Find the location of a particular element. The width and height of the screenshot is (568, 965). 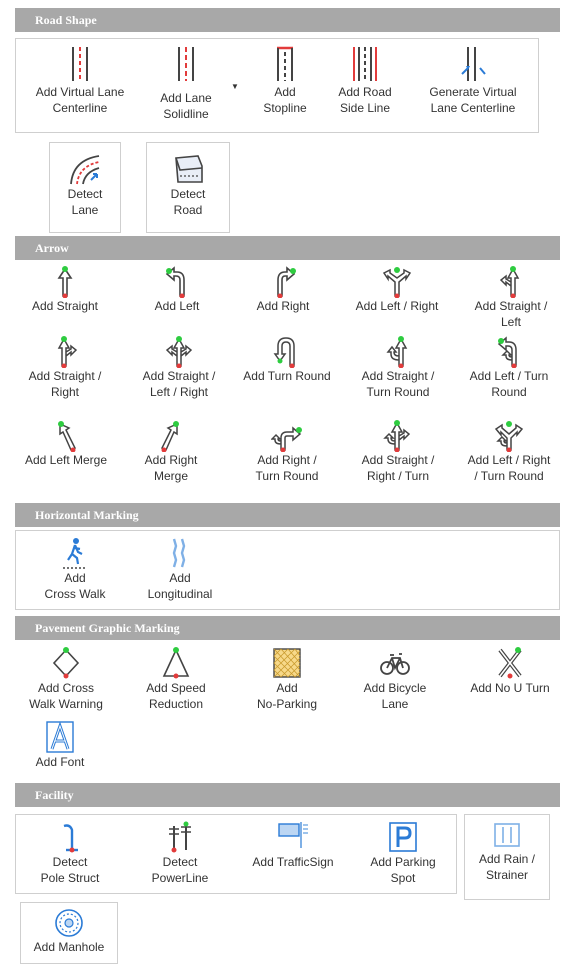

label-line-1: Add Straight is located at coordinates (65, 306).